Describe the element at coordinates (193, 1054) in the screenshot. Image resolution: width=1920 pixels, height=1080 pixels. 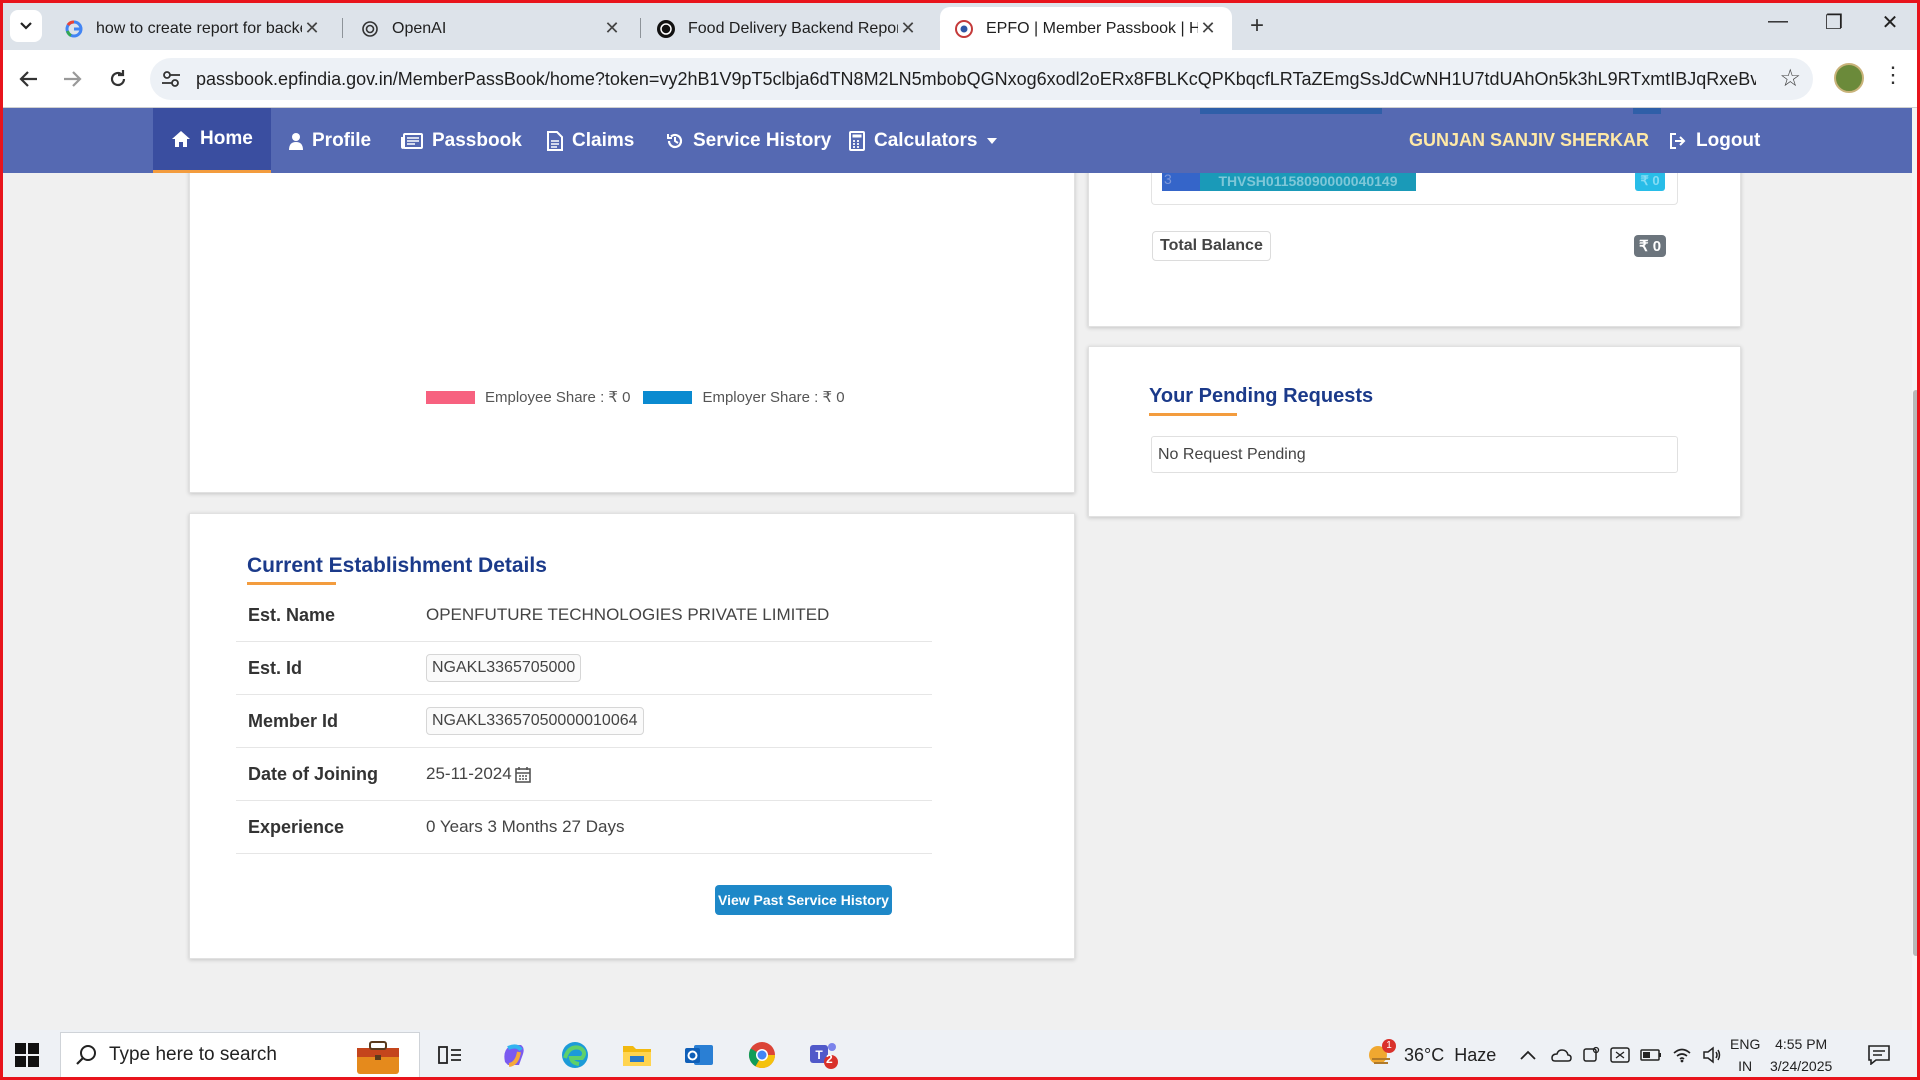
I see `search-placeholder: Type here to search` at that location.